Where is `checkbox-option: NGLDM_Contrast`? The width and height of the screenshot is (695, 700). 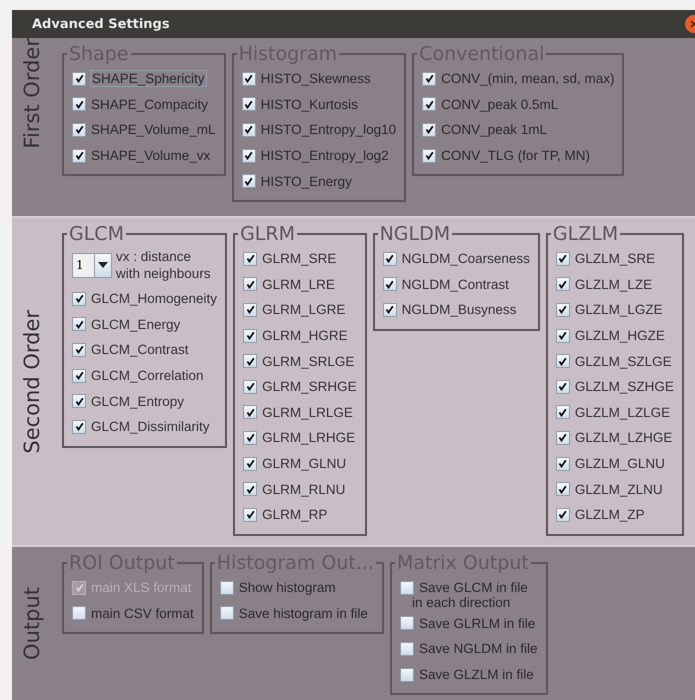
checkbox-option: NGLDM_Contrast is located at coordinates (446, 285).